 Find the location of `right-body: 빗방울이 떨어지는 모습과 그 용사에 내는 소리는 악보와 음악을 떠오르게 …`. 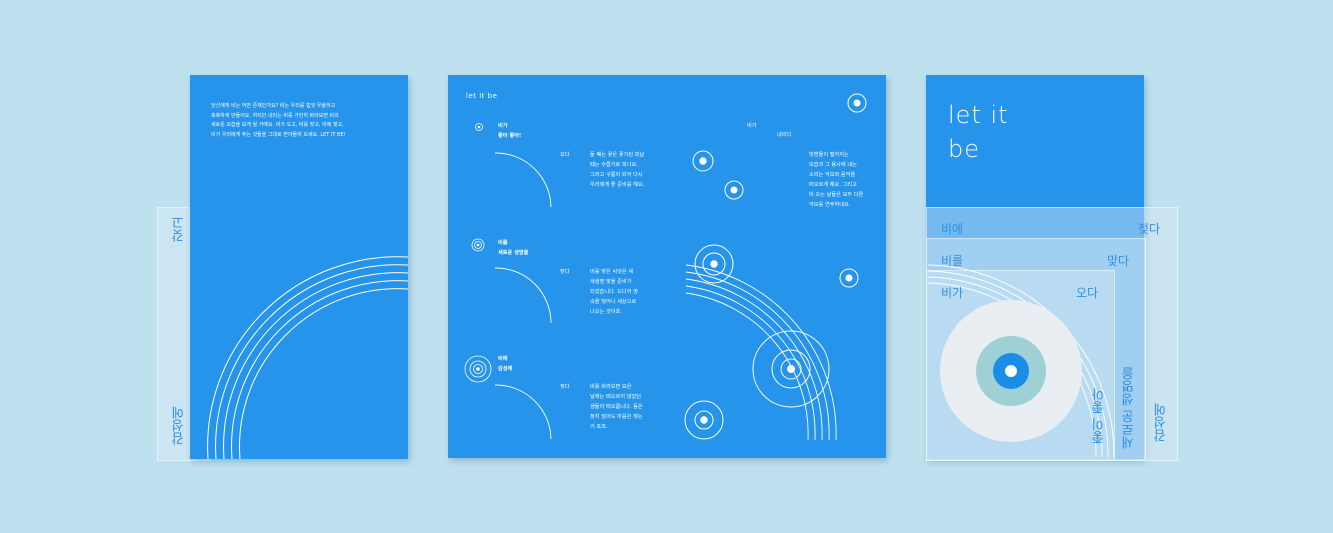

right-body: 빗방울이 떨어지는 모습과 그 용사에 내는 소리는 악보와 음악을 떠오르게 … is located at coordinates (836, 180).